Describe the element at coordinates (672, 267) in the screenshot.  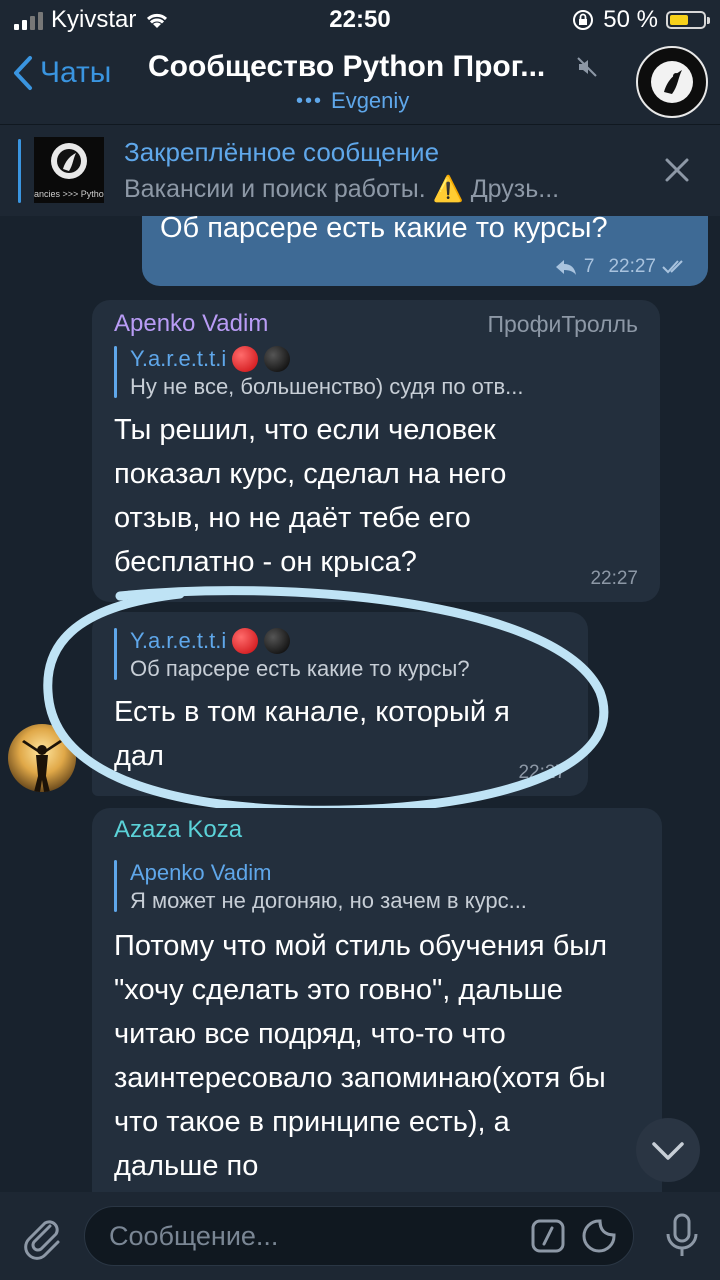
I see `double-check-icon` at that location.